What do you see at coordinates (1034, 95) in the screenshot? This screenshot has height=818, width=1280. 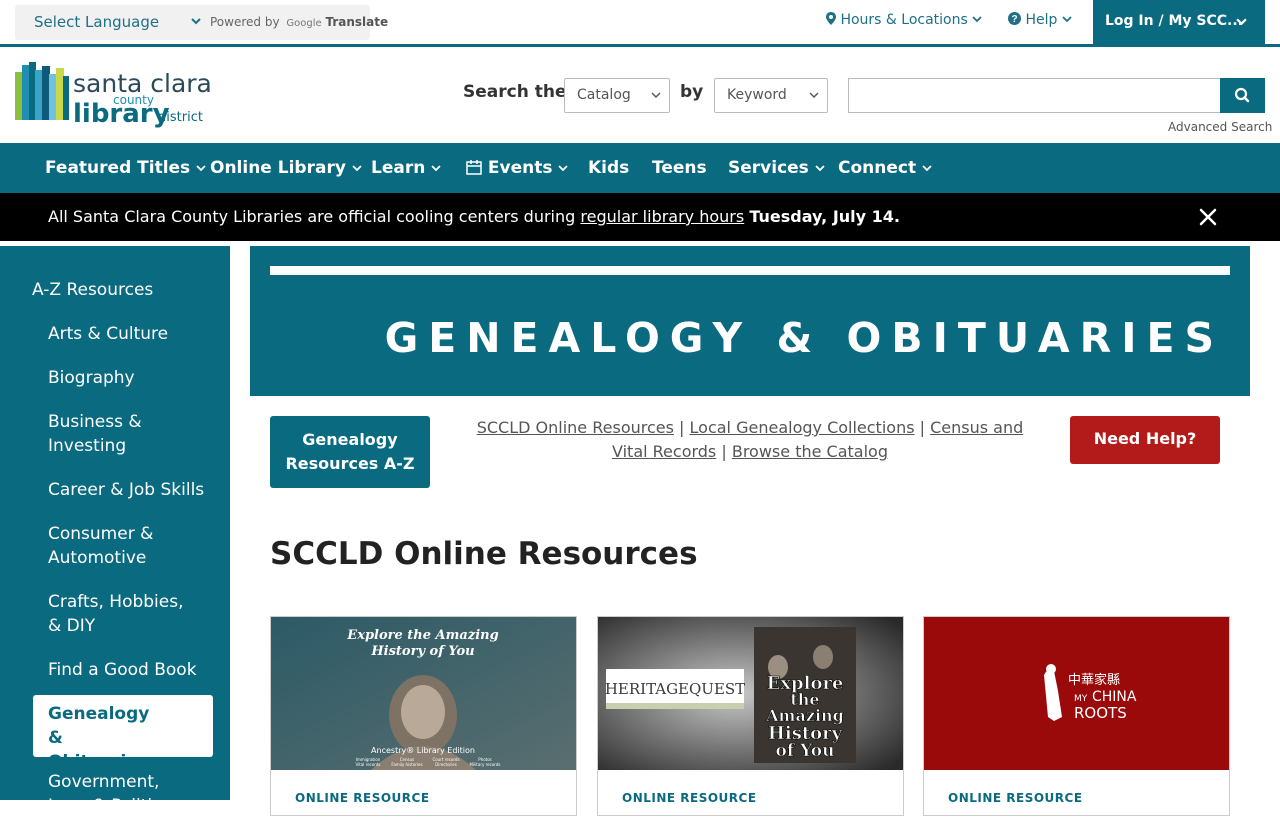 I see `search-input` at bounding box center [1034, 95].